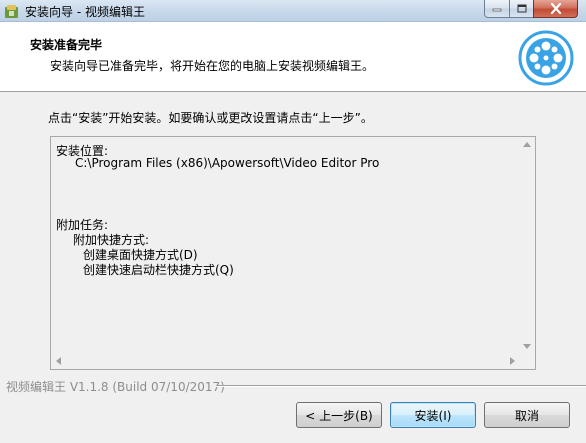  Describe the element at coordinates (527, 361) in the screenshot. I see `scrollbar-corner` at that location.